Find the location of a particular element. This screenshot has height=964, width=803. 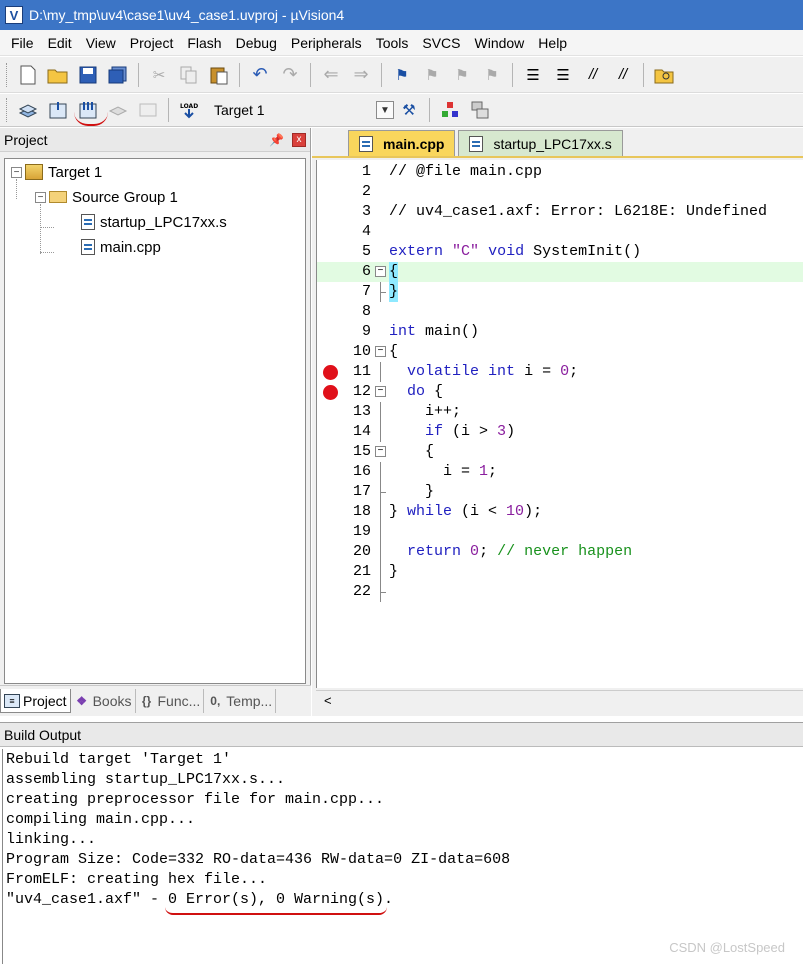

tree-item-file: main.cpp is located at coordinates (121, 247).